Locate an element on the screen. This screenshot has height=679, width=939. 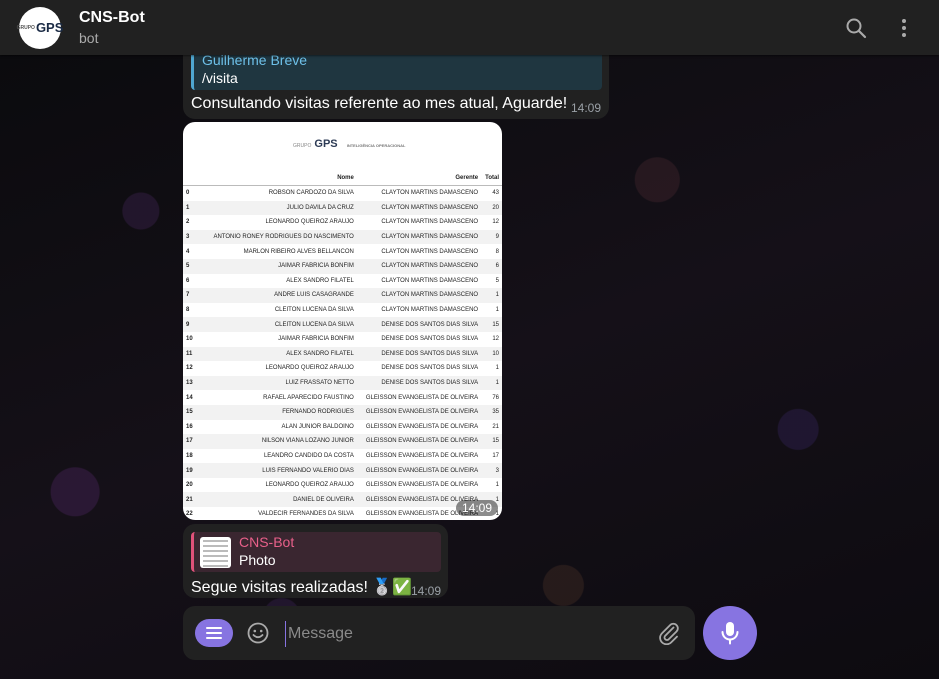
search-icon is located at coordinates (856, 28).